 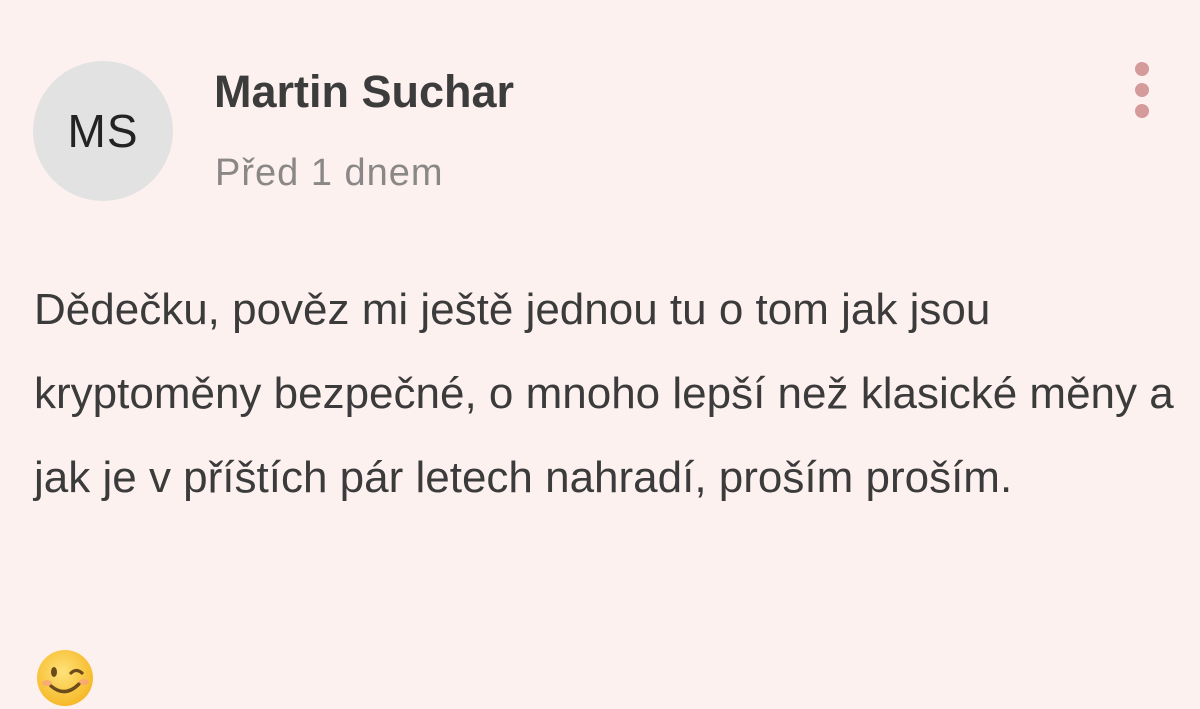 I want to click on comment-timestamp: Před 1 dnem, so click(x=329, y=173).